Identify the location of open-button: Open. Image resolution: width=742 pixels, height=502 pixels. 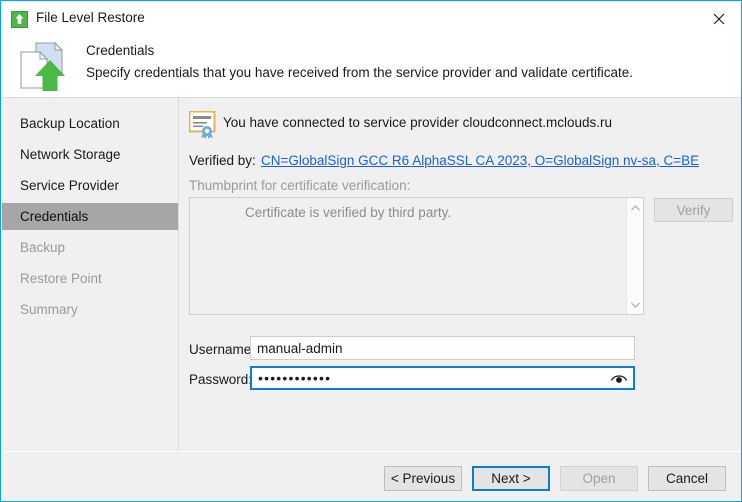
(599, 478).